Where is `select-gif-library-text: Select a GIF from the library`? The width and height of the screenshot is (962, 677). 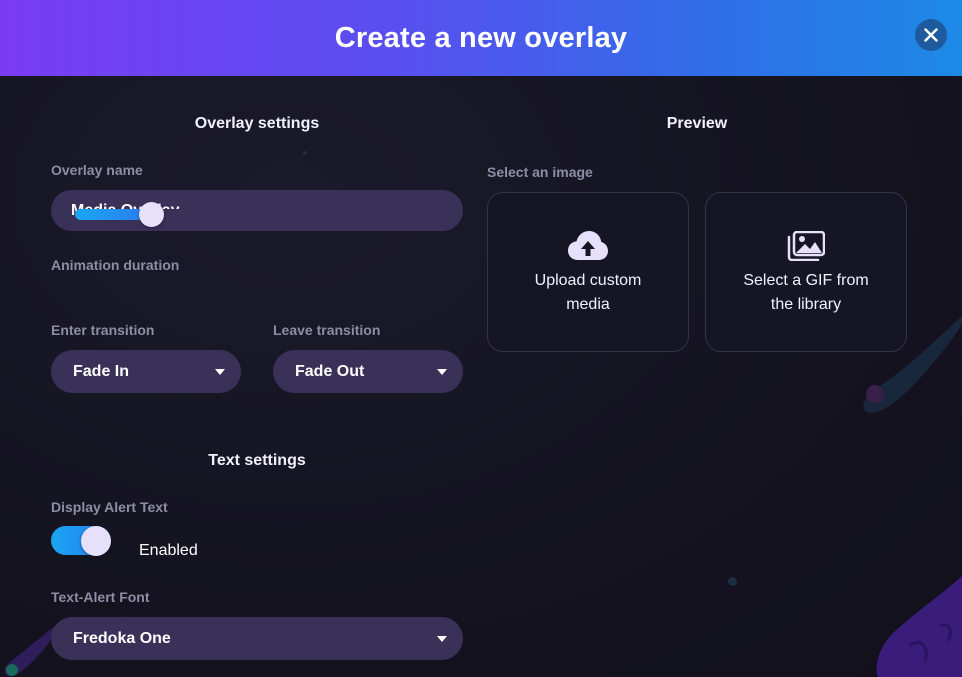 select-gif-library-text: Select a GIF from the library is located at coordinates (806, 292).